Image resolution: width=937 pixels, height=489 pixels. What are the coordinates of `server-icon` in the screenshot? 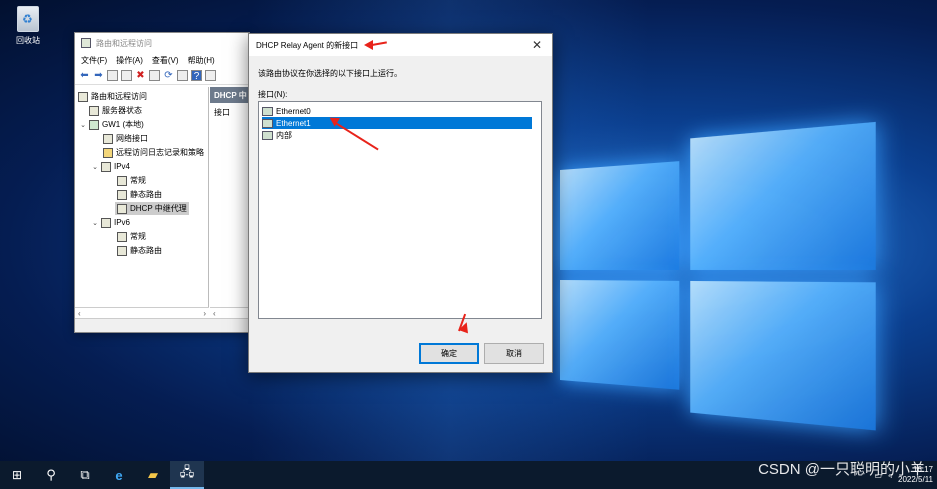 It's located at (94, 124).